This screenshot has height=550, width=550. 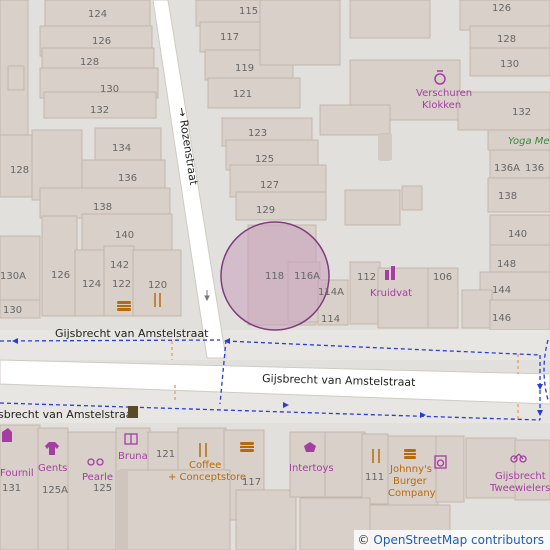 What do you see at coordinates (68, 414) in the screenshot?
I see `street-label-amstelstraat-south: sbrecht van Amstelstraat` at bounding box center [68, 414].